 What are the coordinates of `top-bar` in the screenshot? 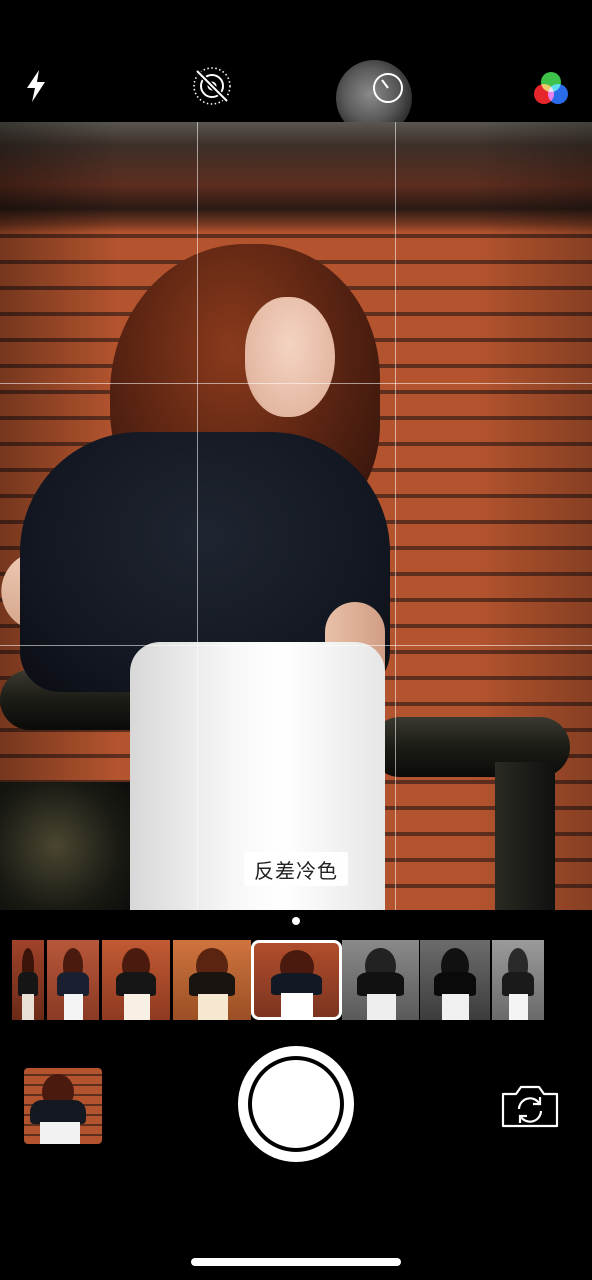 It's located at (296, 68).